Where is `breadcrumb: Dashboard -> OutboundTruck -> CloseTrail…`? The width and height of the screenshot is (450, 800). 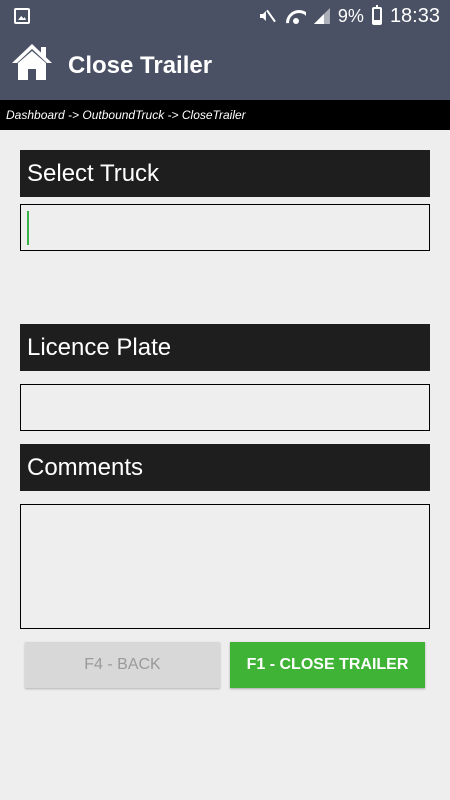
breadcrumb: Dashboard -> OutboundTruck -> CloseTrail… is located at coordinates (126, 115).